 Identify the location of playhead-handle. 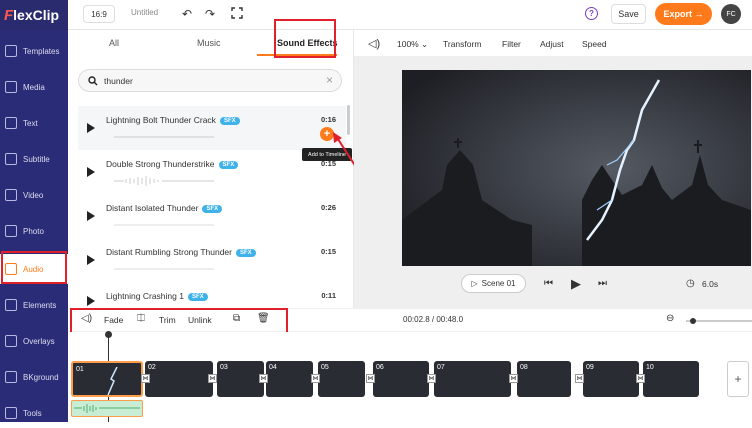
(108, 334).